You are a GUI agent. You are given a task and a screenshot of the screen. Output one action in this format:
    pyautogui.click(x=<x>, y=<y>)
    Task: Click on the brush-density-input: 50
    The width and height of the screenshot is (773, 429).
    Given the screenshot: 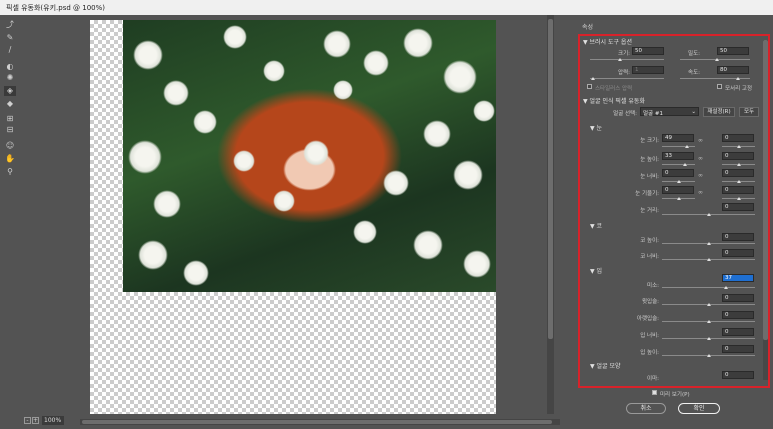 What is the action you would take?
    pyautogui.click(x=733, y=51)
    